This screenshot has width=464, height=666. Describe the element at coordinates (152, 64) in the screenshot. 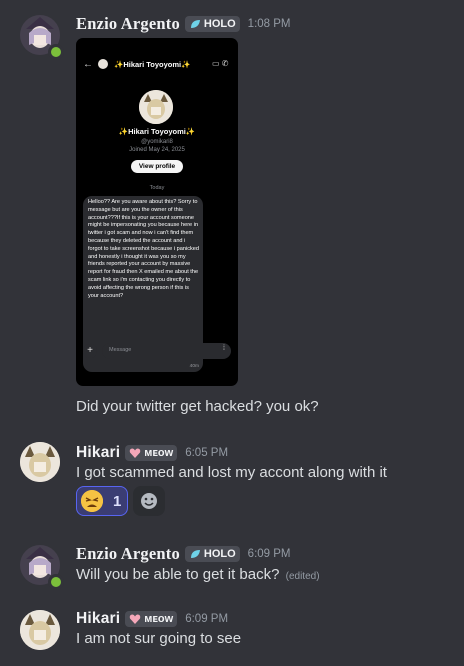

I see `dm-header-name: ✨Hikari Toyoyomi✨` at that location.